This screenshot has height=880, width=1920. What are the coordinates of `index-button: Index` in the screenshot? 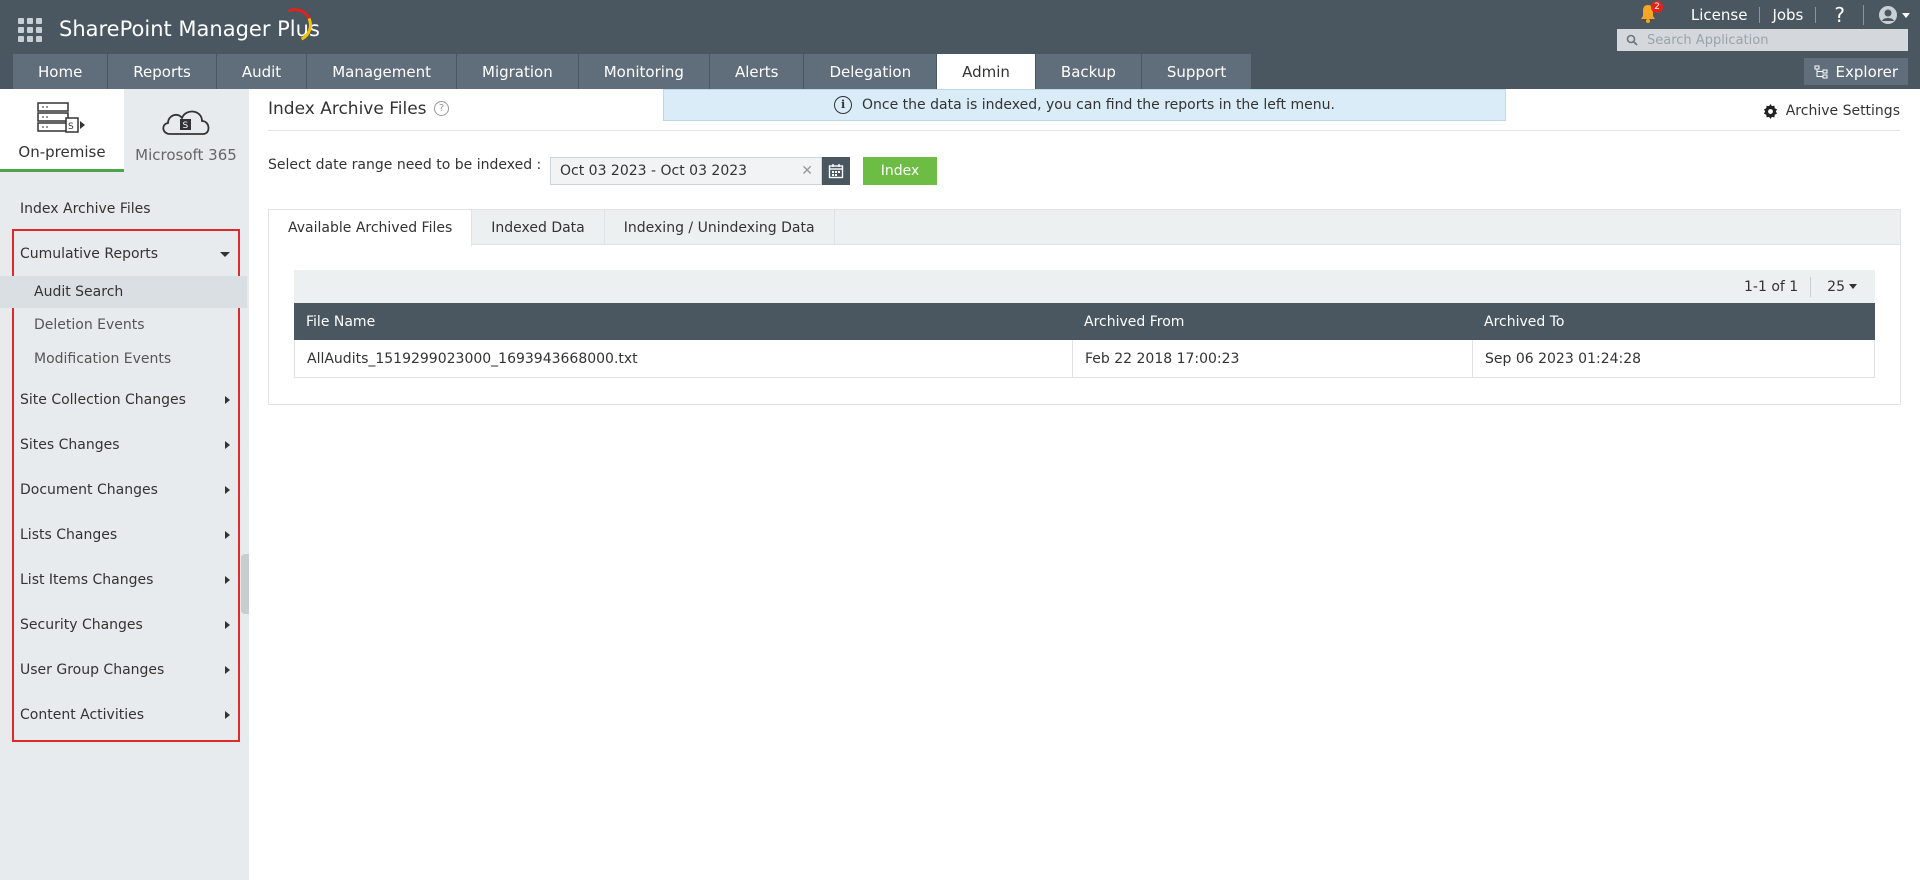 It's located at (900, 171).